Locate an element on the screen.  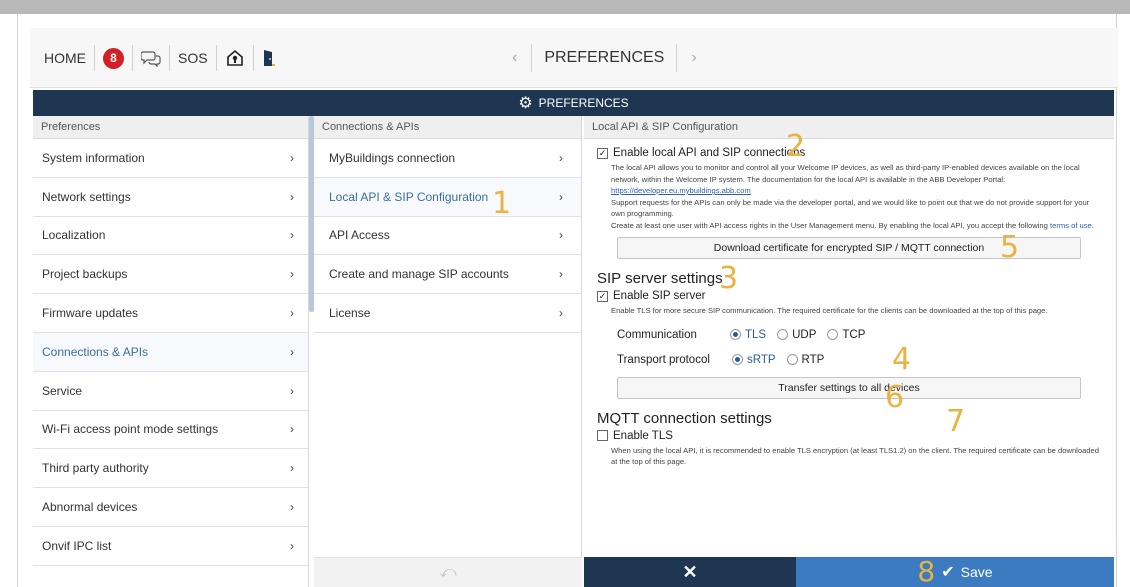
window-frame-right is located at coordinates (1123, 300).